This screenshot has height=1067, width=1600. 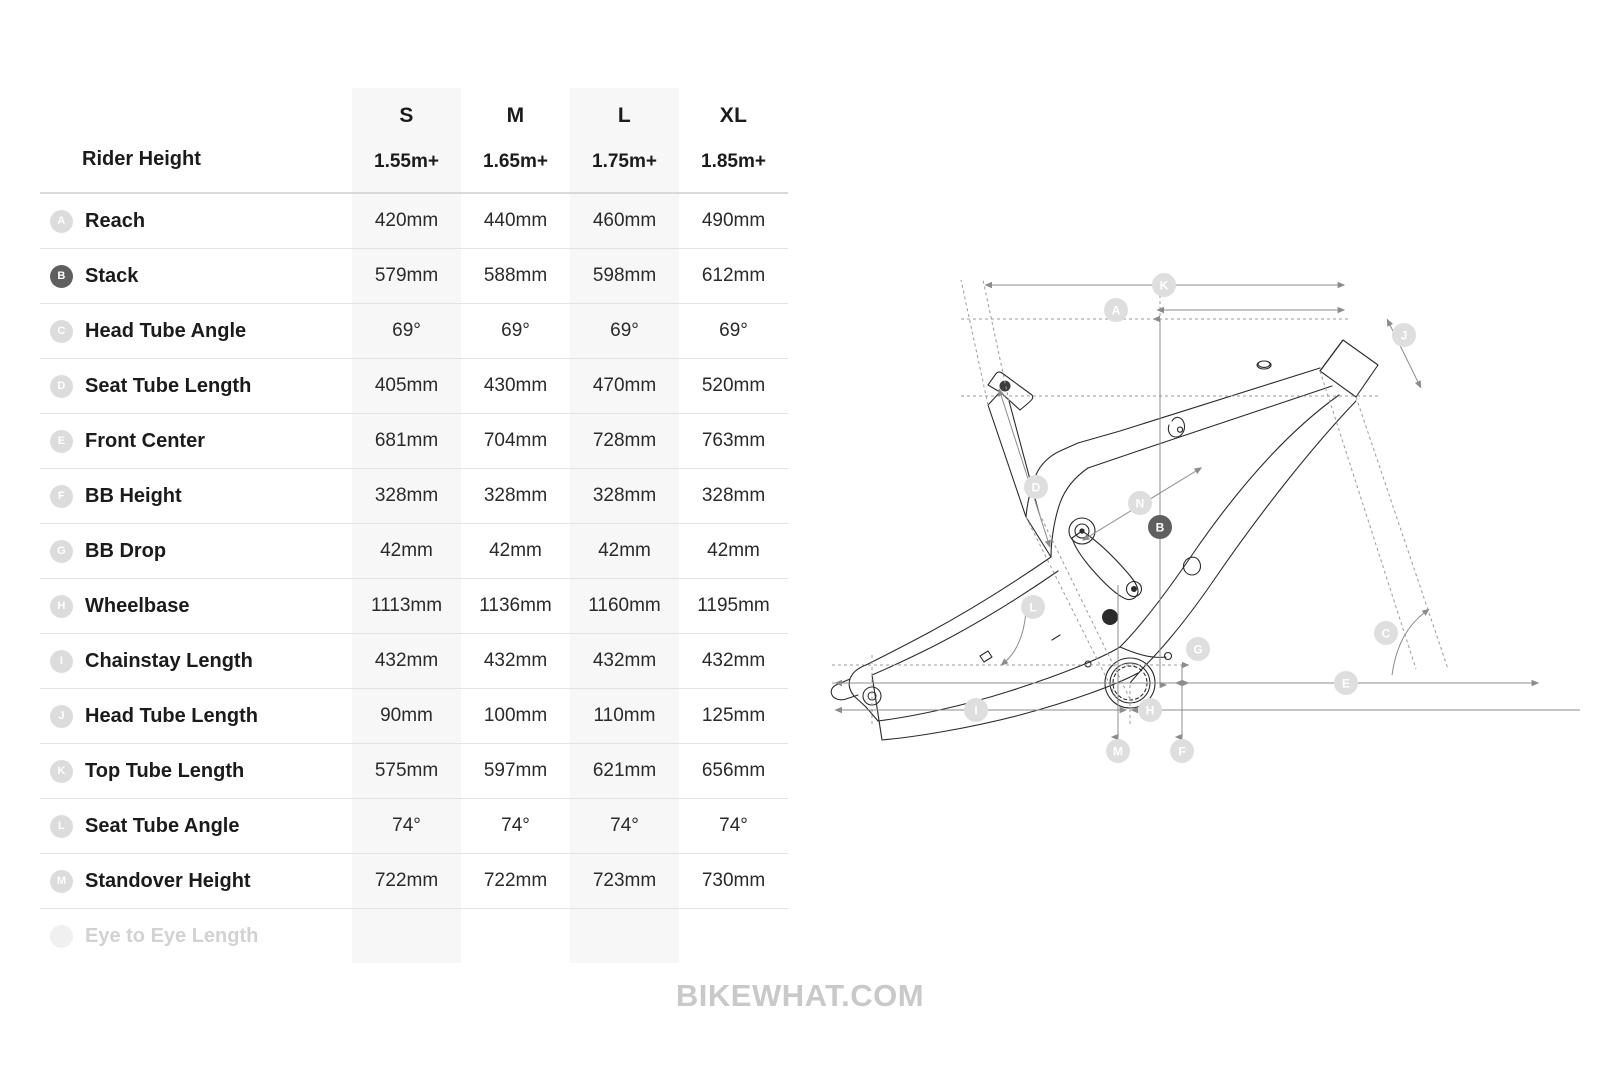 I want to click on row-label-cell: L Seat Tube Angle, so click(x=196, y=826).